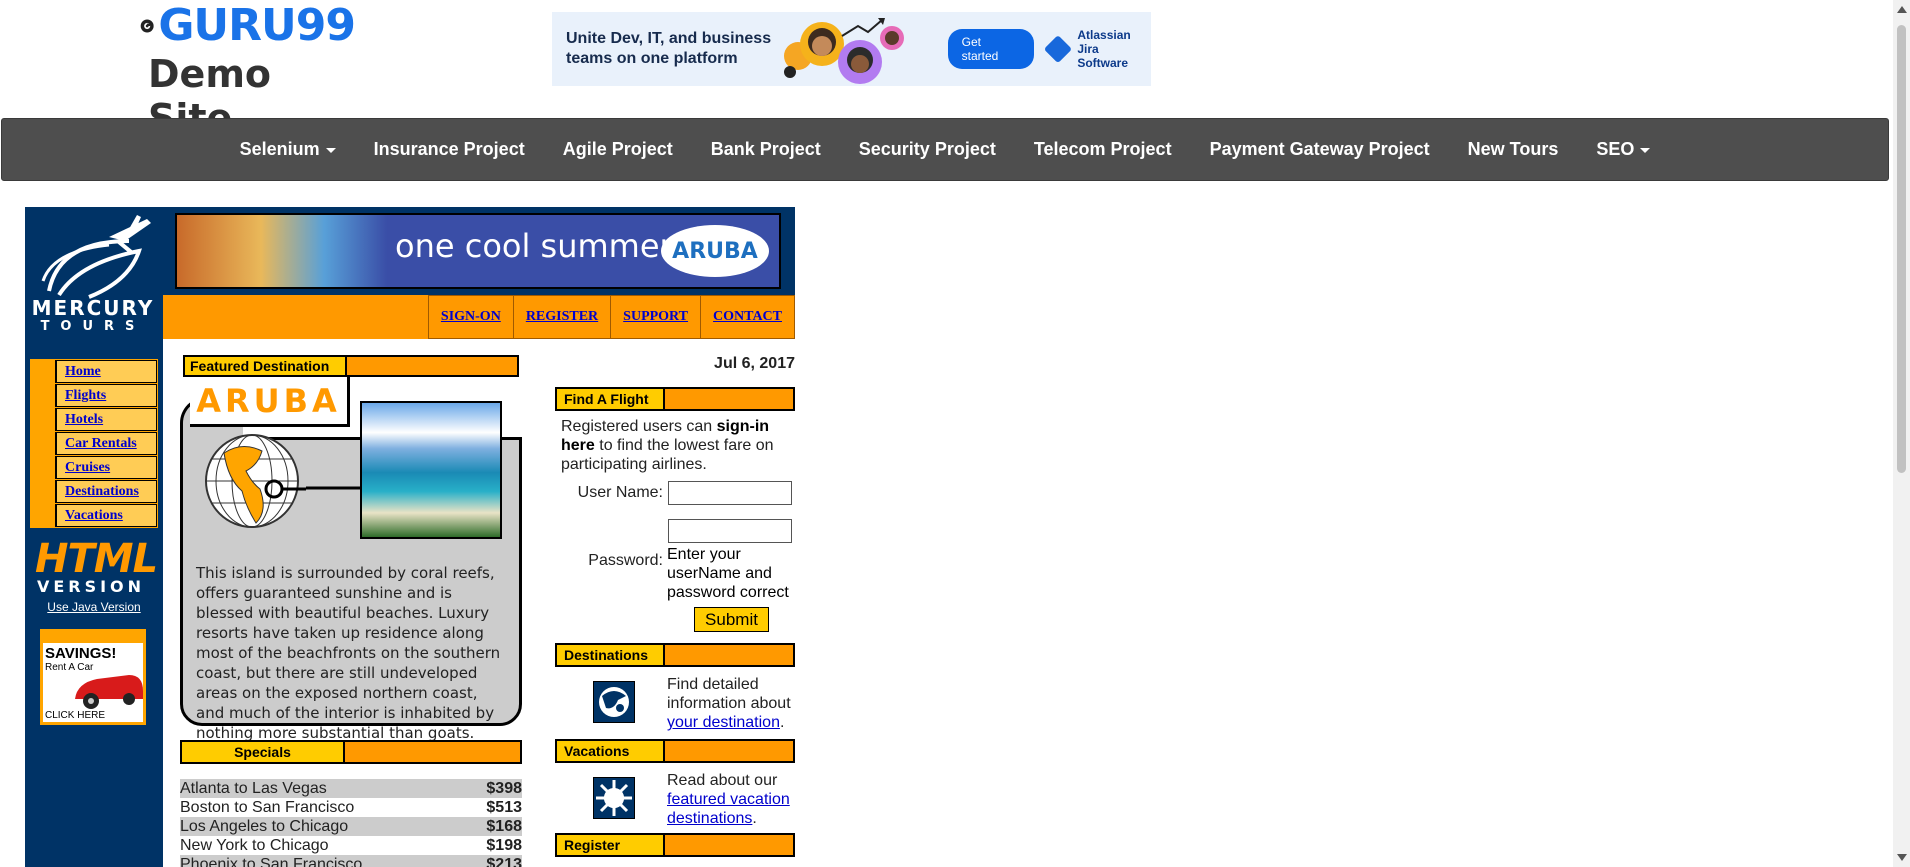  Describe the element at coordinates (334, 488) in the screenshot. I see `pointer-line` at that location.